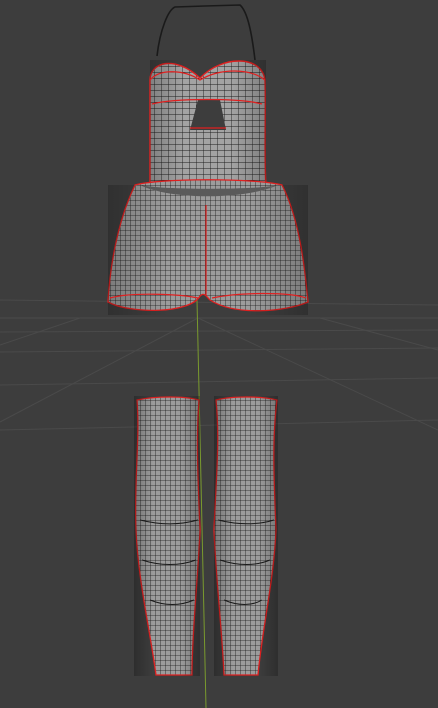 Image resolution: width=438 pixels, height=708 pixels. I want to click on strap-left, so click(181, 31).